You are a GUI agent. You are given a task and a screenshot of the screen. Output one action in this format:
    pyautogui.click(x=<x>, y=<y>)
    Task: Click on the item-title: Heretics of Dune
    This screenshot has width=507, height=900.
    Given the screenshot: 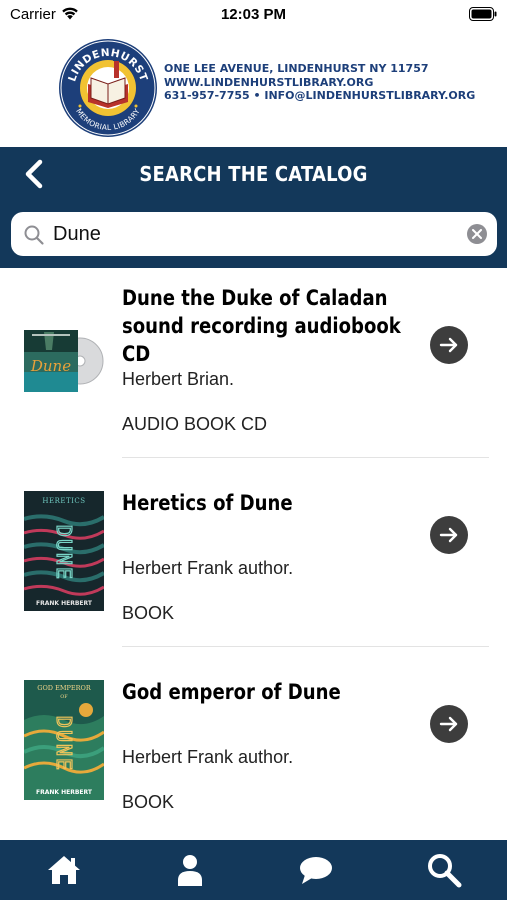 What is the action you would take?
    pyautogui.click(x=207, y=503)
    